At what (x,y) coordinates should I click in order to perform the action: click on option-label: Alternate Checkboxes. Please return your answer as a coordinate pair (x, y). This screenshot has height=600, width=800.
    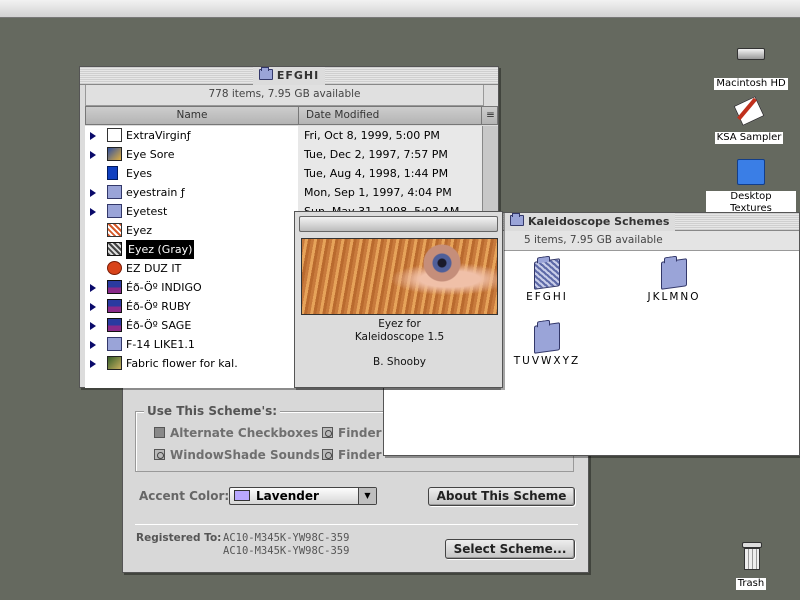
    Looking at the image, I should click on (244, 433).